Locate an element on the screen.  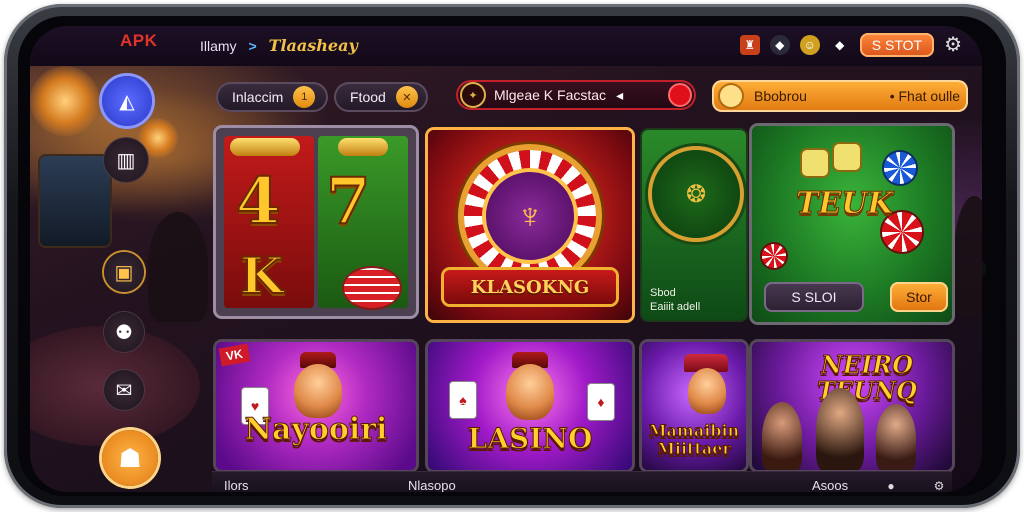
card-4-title-line1: NEIRO is located at coordinates (867, 364).